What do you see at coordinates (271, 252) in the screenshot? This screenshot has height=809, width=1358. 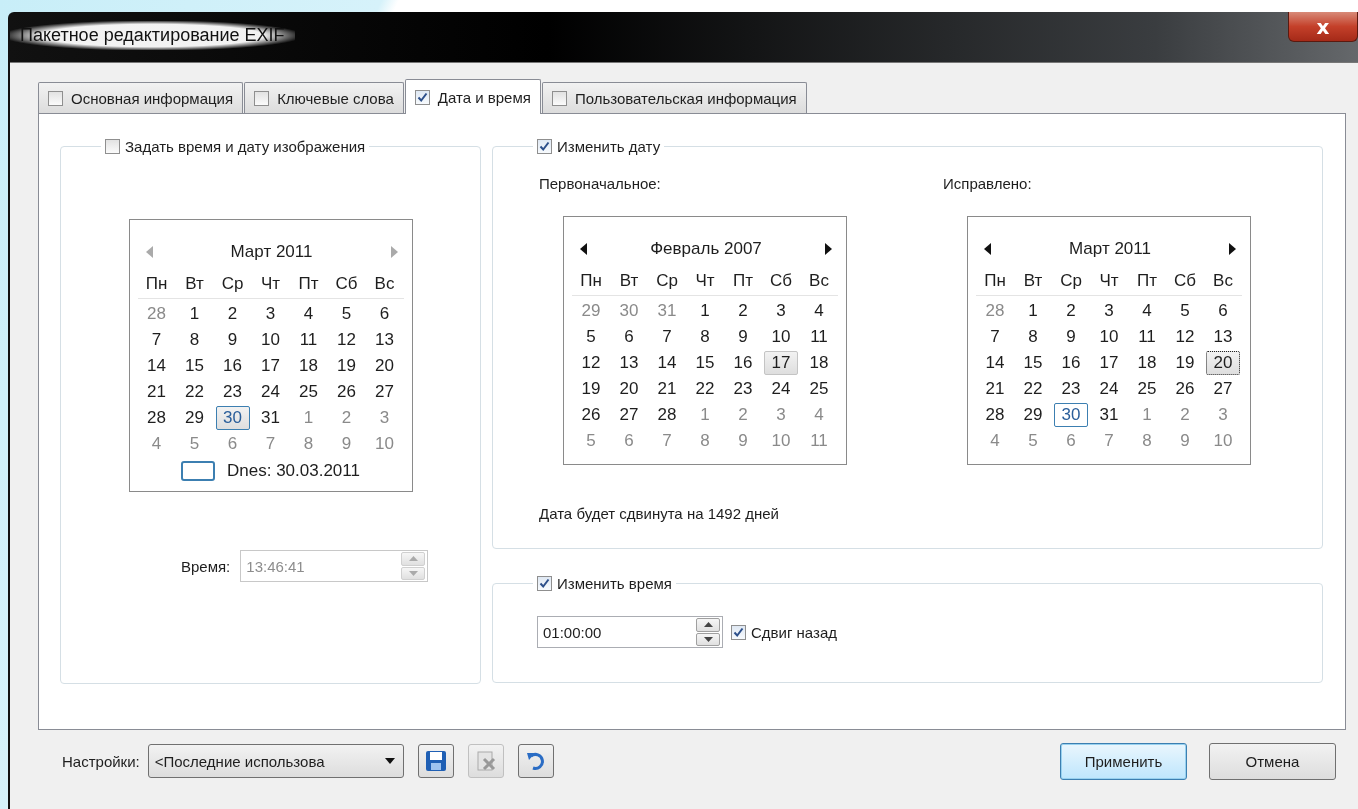 I see `month-title: Март 2011` at bounding box center [271, 252].